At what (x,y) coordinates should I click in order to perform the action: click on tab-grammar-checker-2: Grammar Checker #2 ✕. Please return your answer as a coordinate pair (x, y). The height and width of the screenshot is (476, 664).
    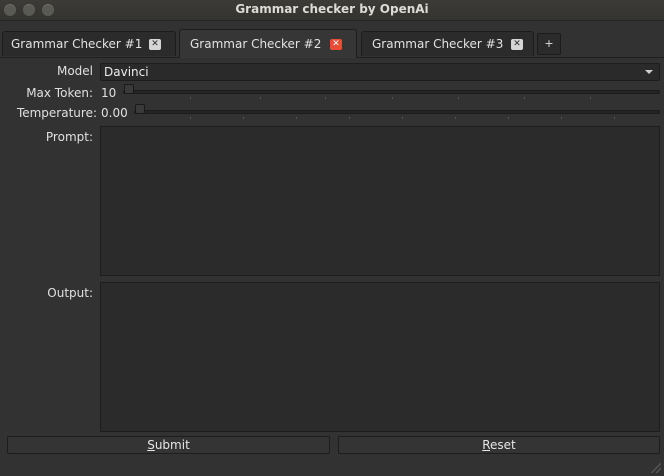
    Looking at the image, I should click on (268, 43).